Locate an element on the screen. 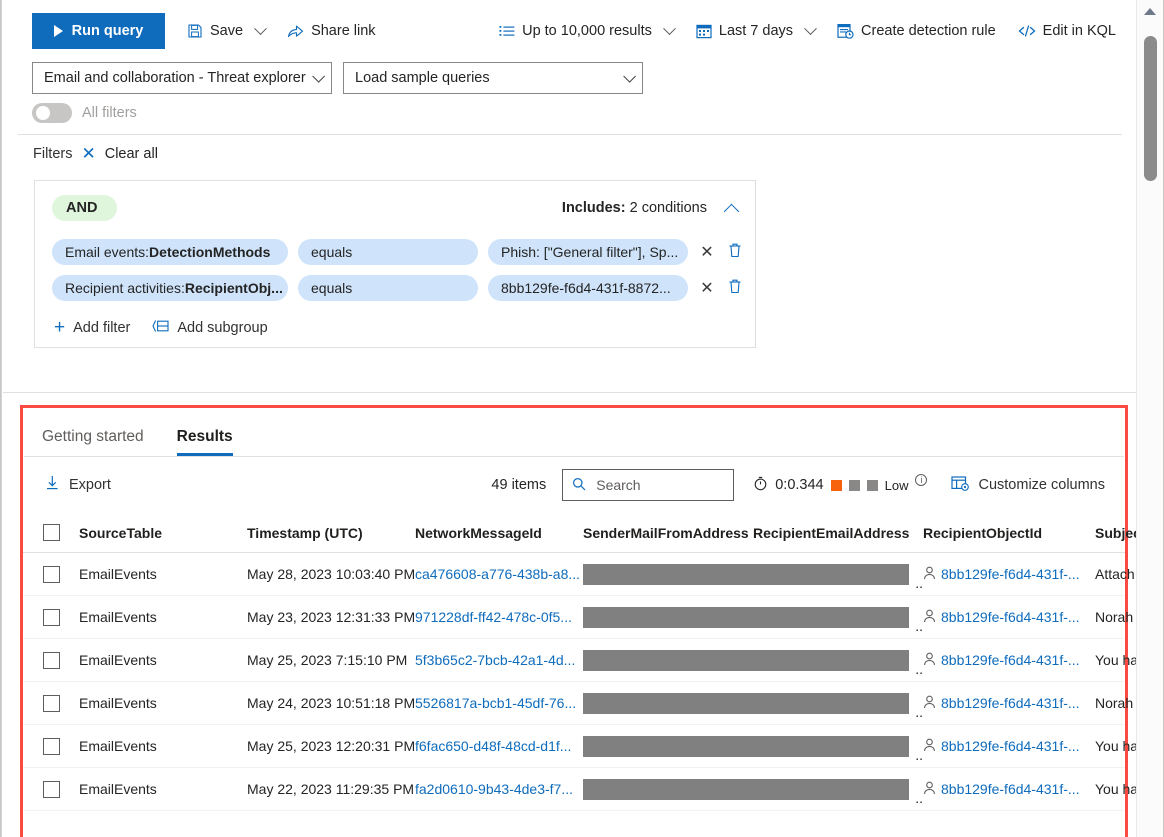 This screenshot has width=1164, height=837. query-performance-indicator: 0:0.344 Low i is located at coordinates (840, 484).